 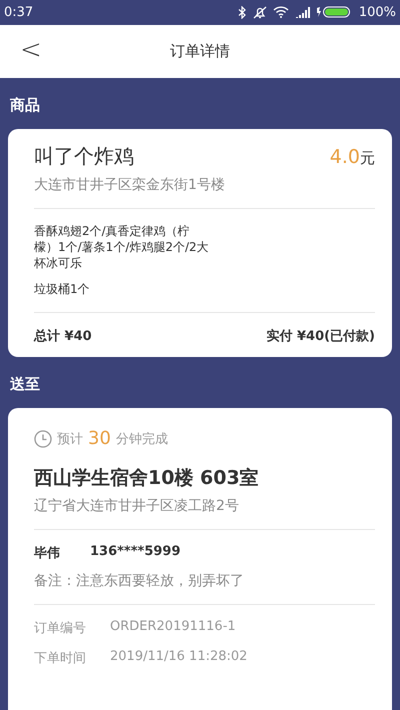 What do you see at coordinates (60, 658) in the screenshot?
I see `info-label: 下单时间` at bounding box center [60, 658].